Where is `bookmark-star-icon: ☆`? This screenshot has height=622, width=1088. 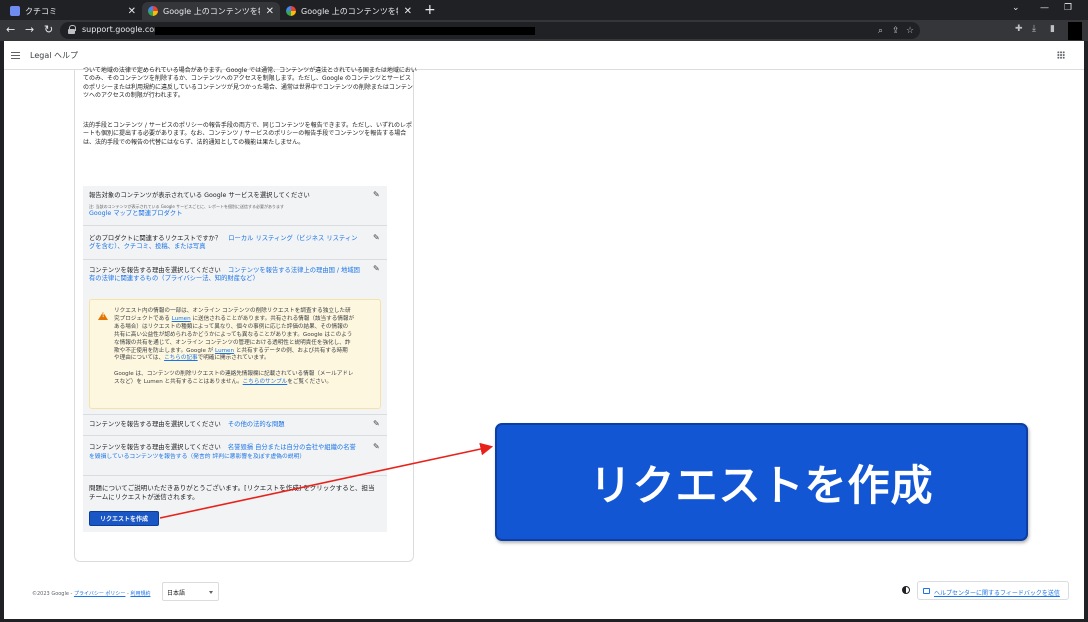 bookmark-star-icon: ☆ is located at coordinates (910, 31).